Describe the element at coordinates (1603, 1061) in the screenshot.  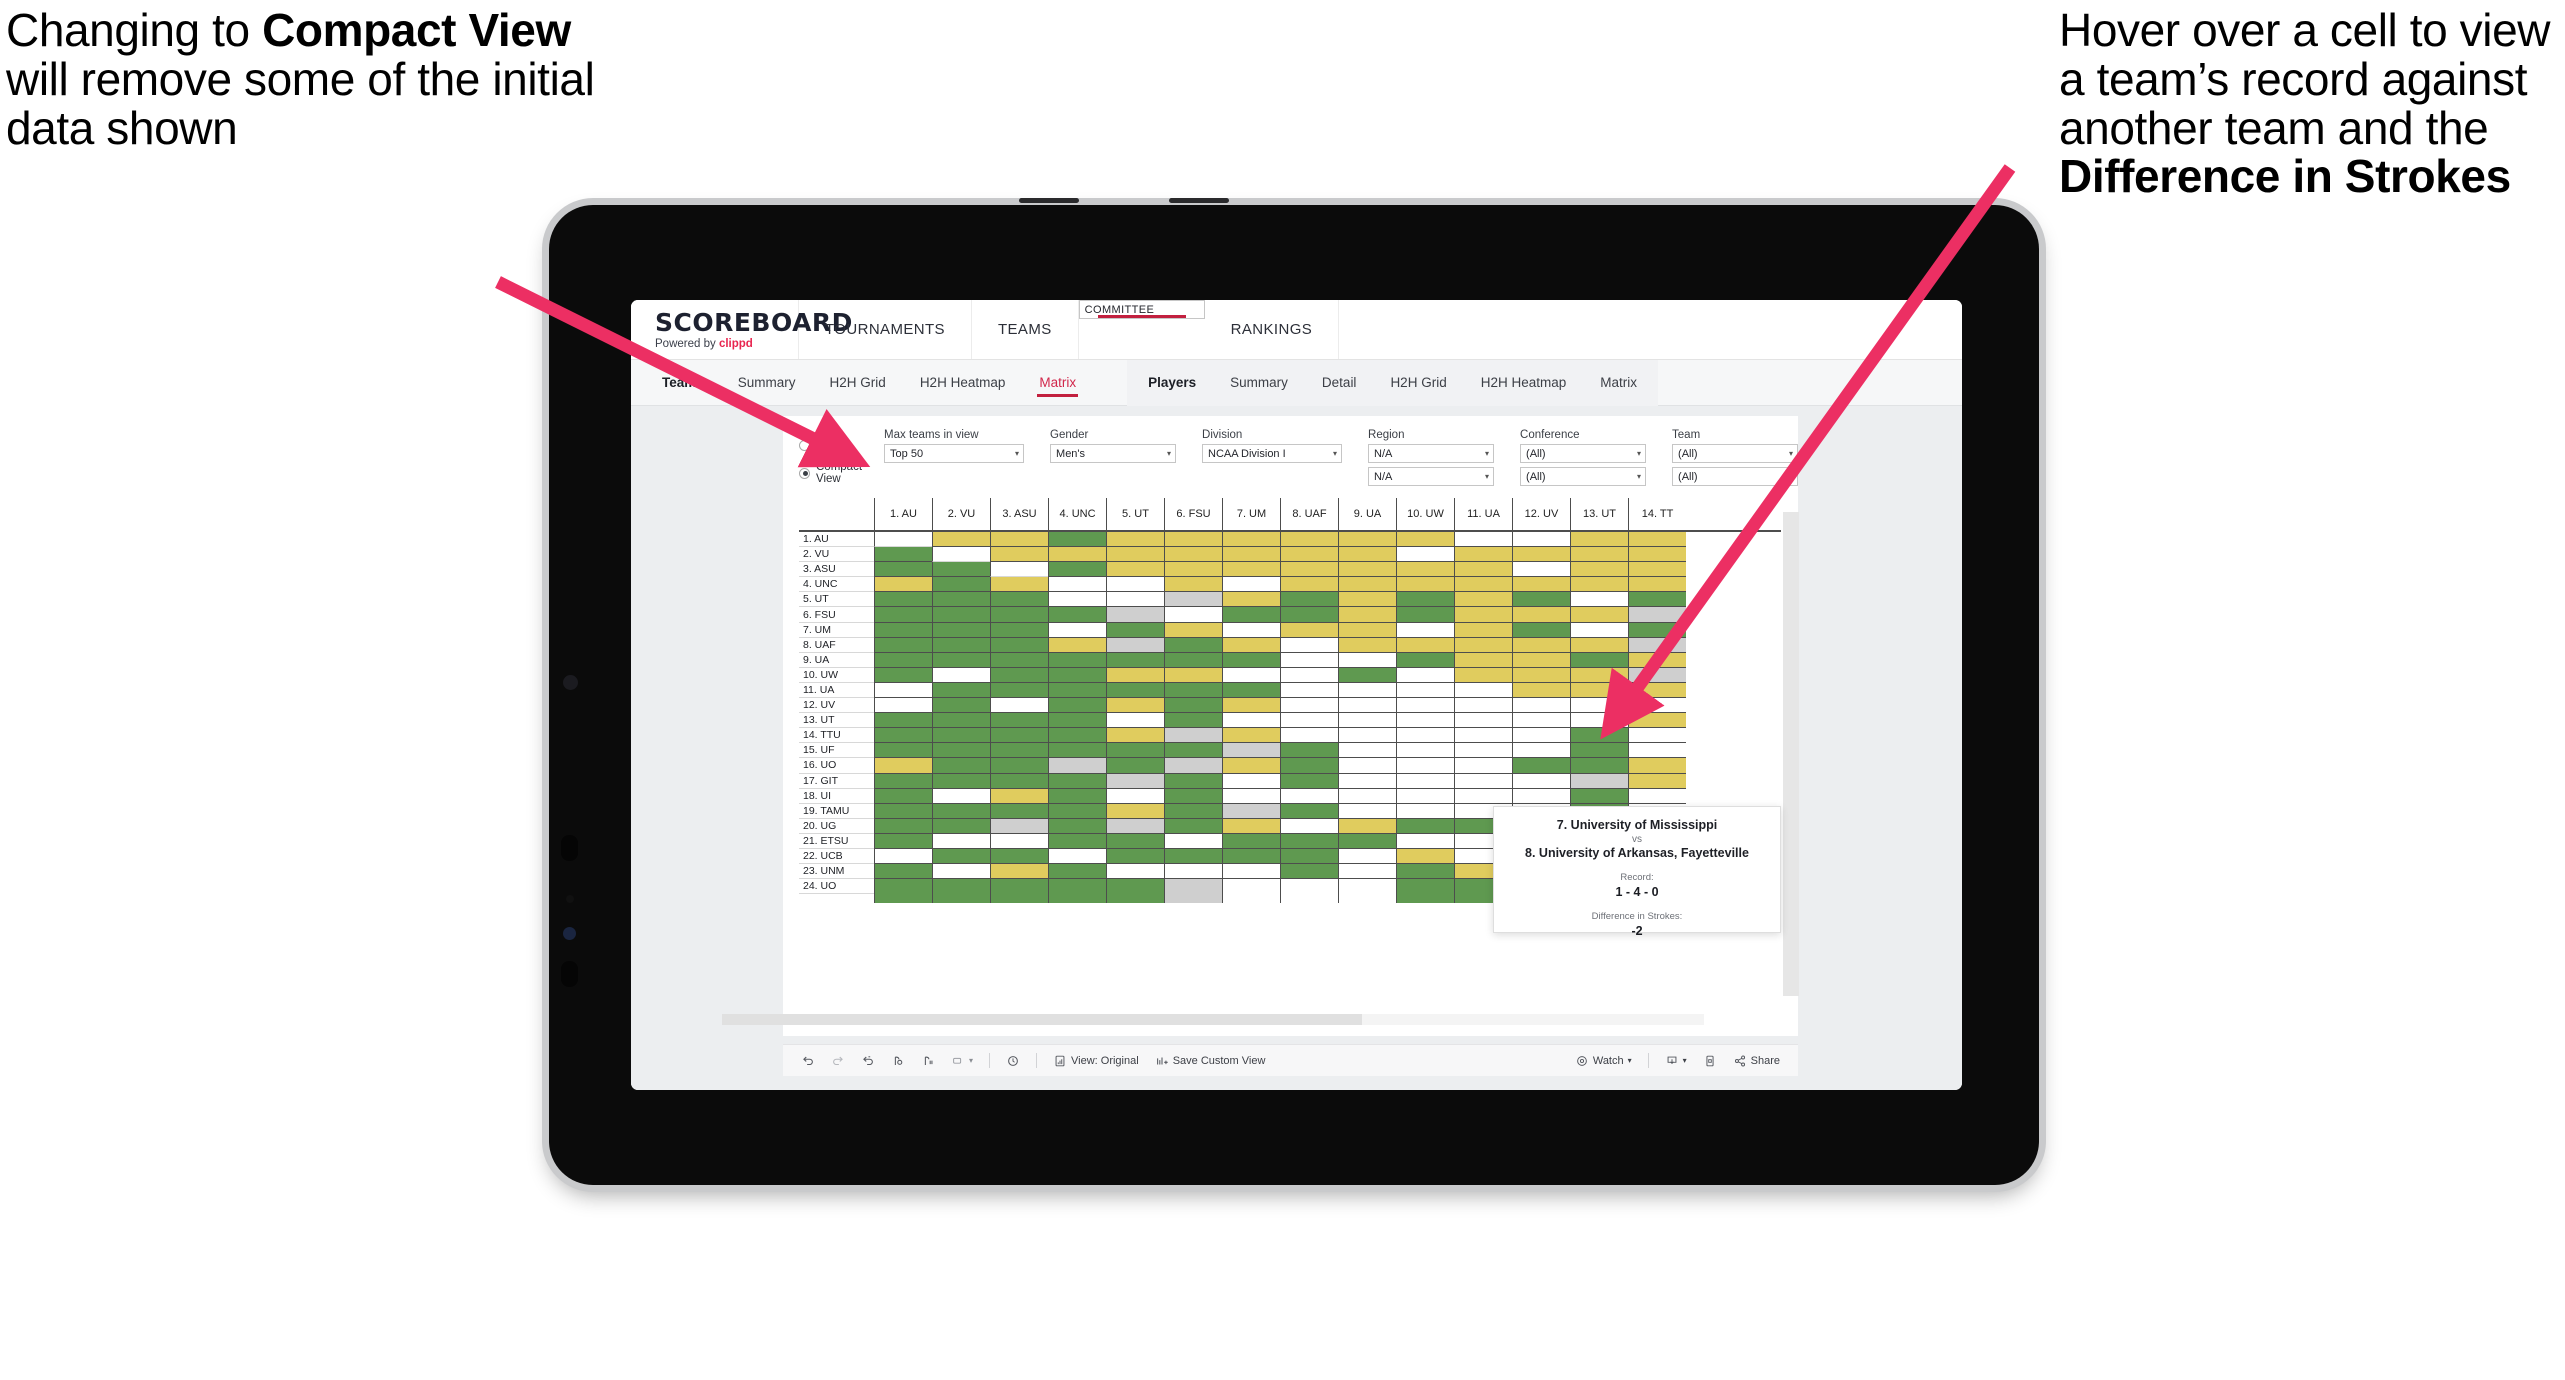
I see `watch-button: Watch ▾` at that location.